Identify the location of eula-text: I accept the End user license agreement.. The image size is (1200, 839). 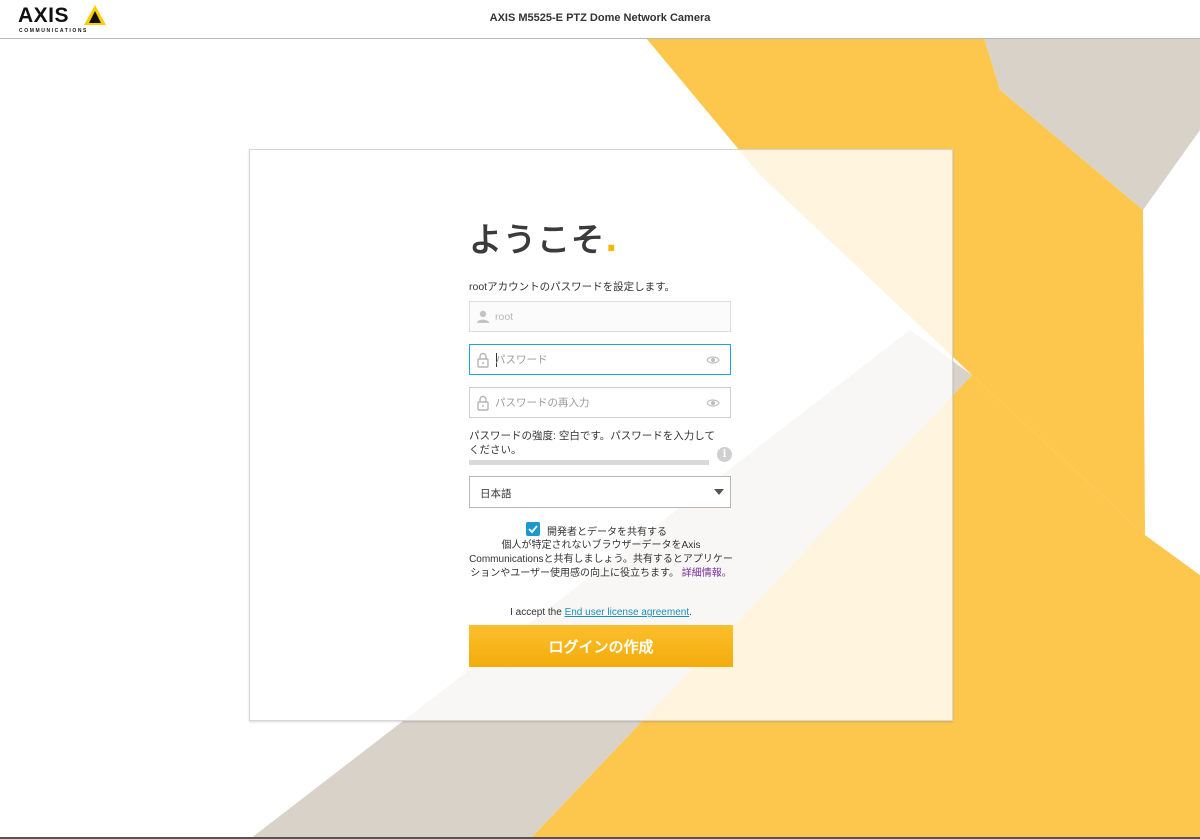
(601, 612).